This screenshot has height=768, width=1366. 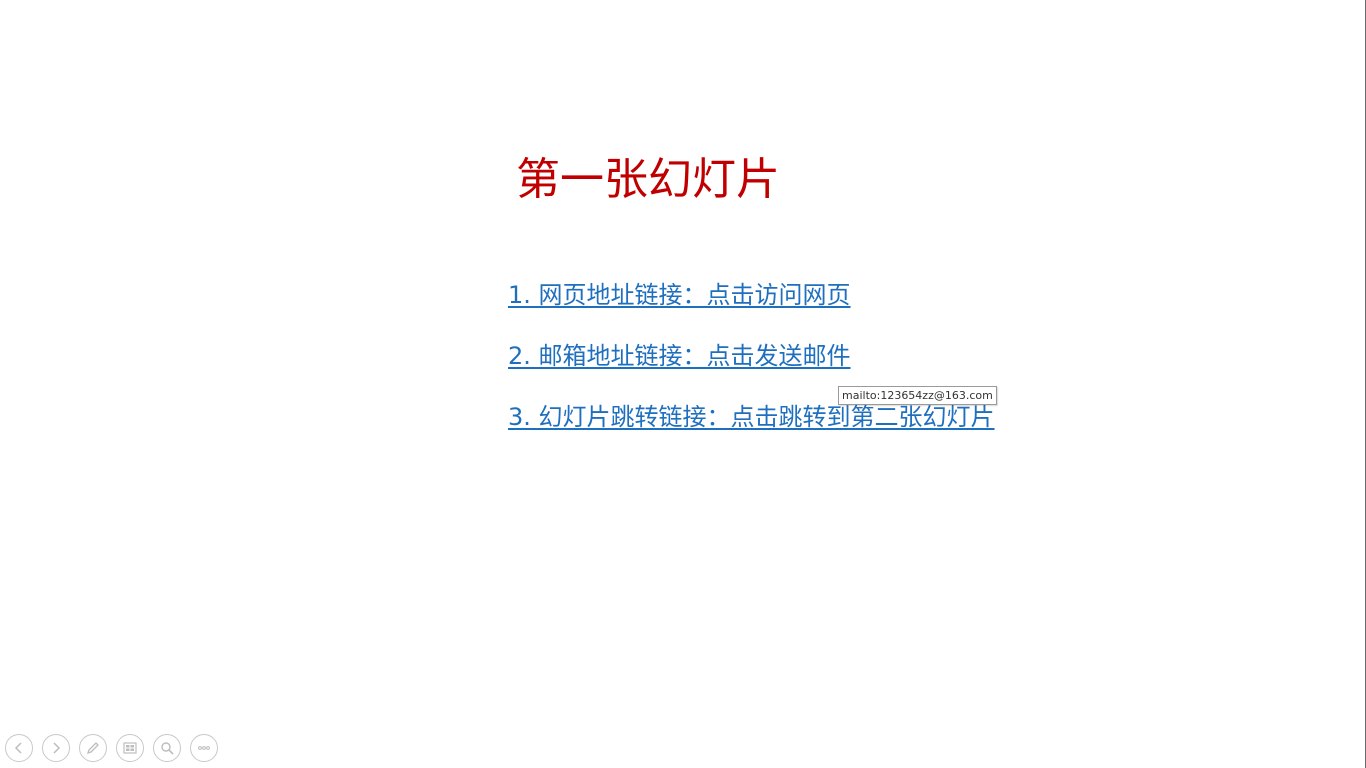 I want to click on slide-title: 第一张幻灯片, so click(x=648, y=179).